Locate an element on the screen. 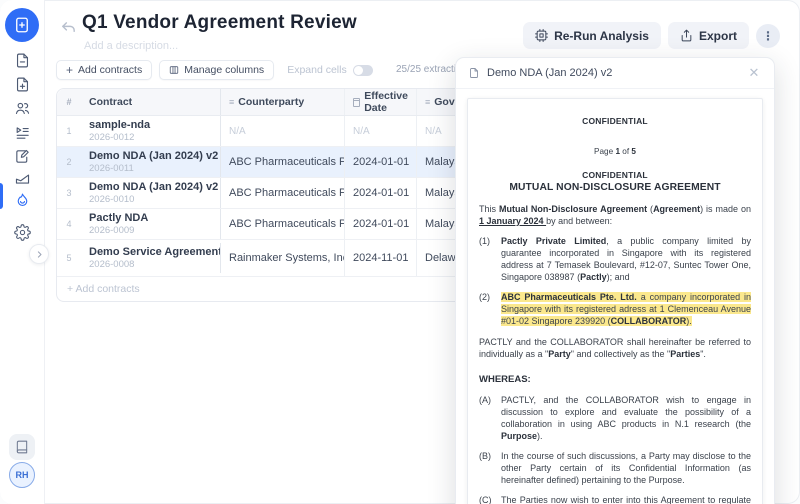 The width and height of the screenshot is (800, 504). clause-number: (C) is located at coordinates (485, 499).